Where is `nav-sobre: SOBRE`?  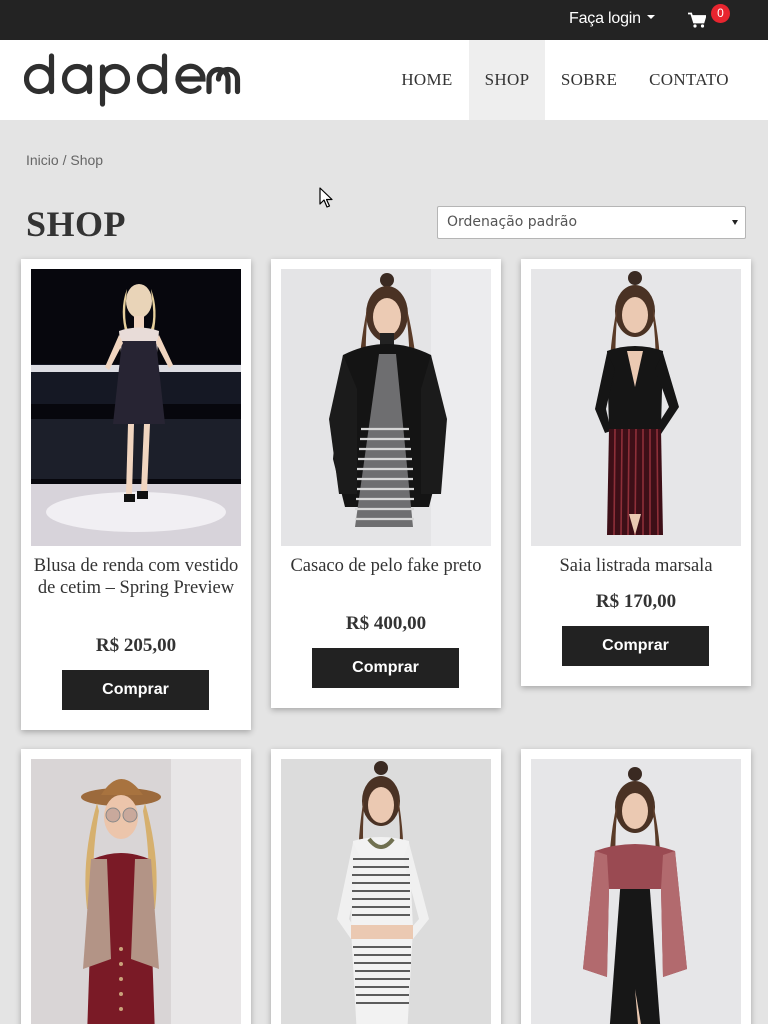 nav-sobre: SOBRE is located at coordinates (589, 80).